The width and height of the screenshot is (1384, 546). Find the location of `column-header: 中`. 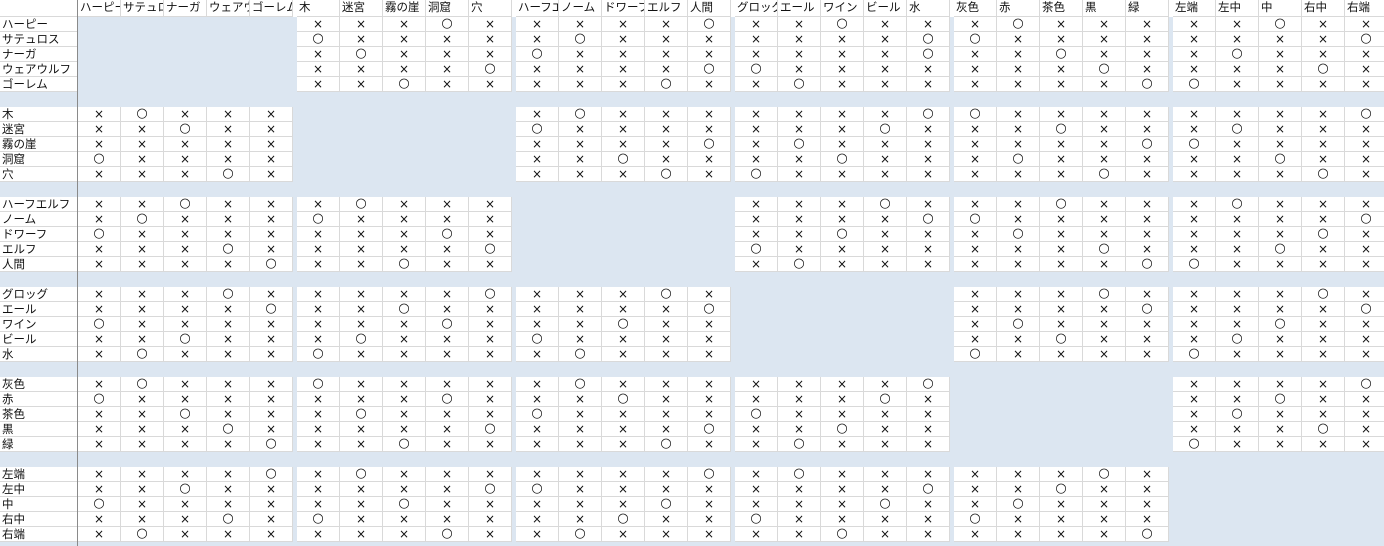

column-header: 中 is located at coordinates (1280, 8).